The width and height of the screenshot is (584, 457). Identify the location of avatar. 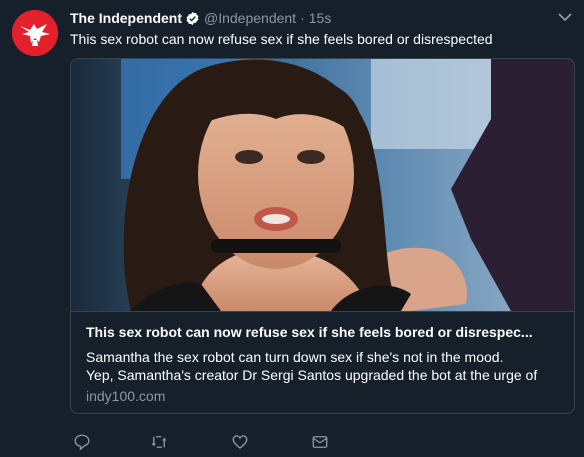
(35, 33).